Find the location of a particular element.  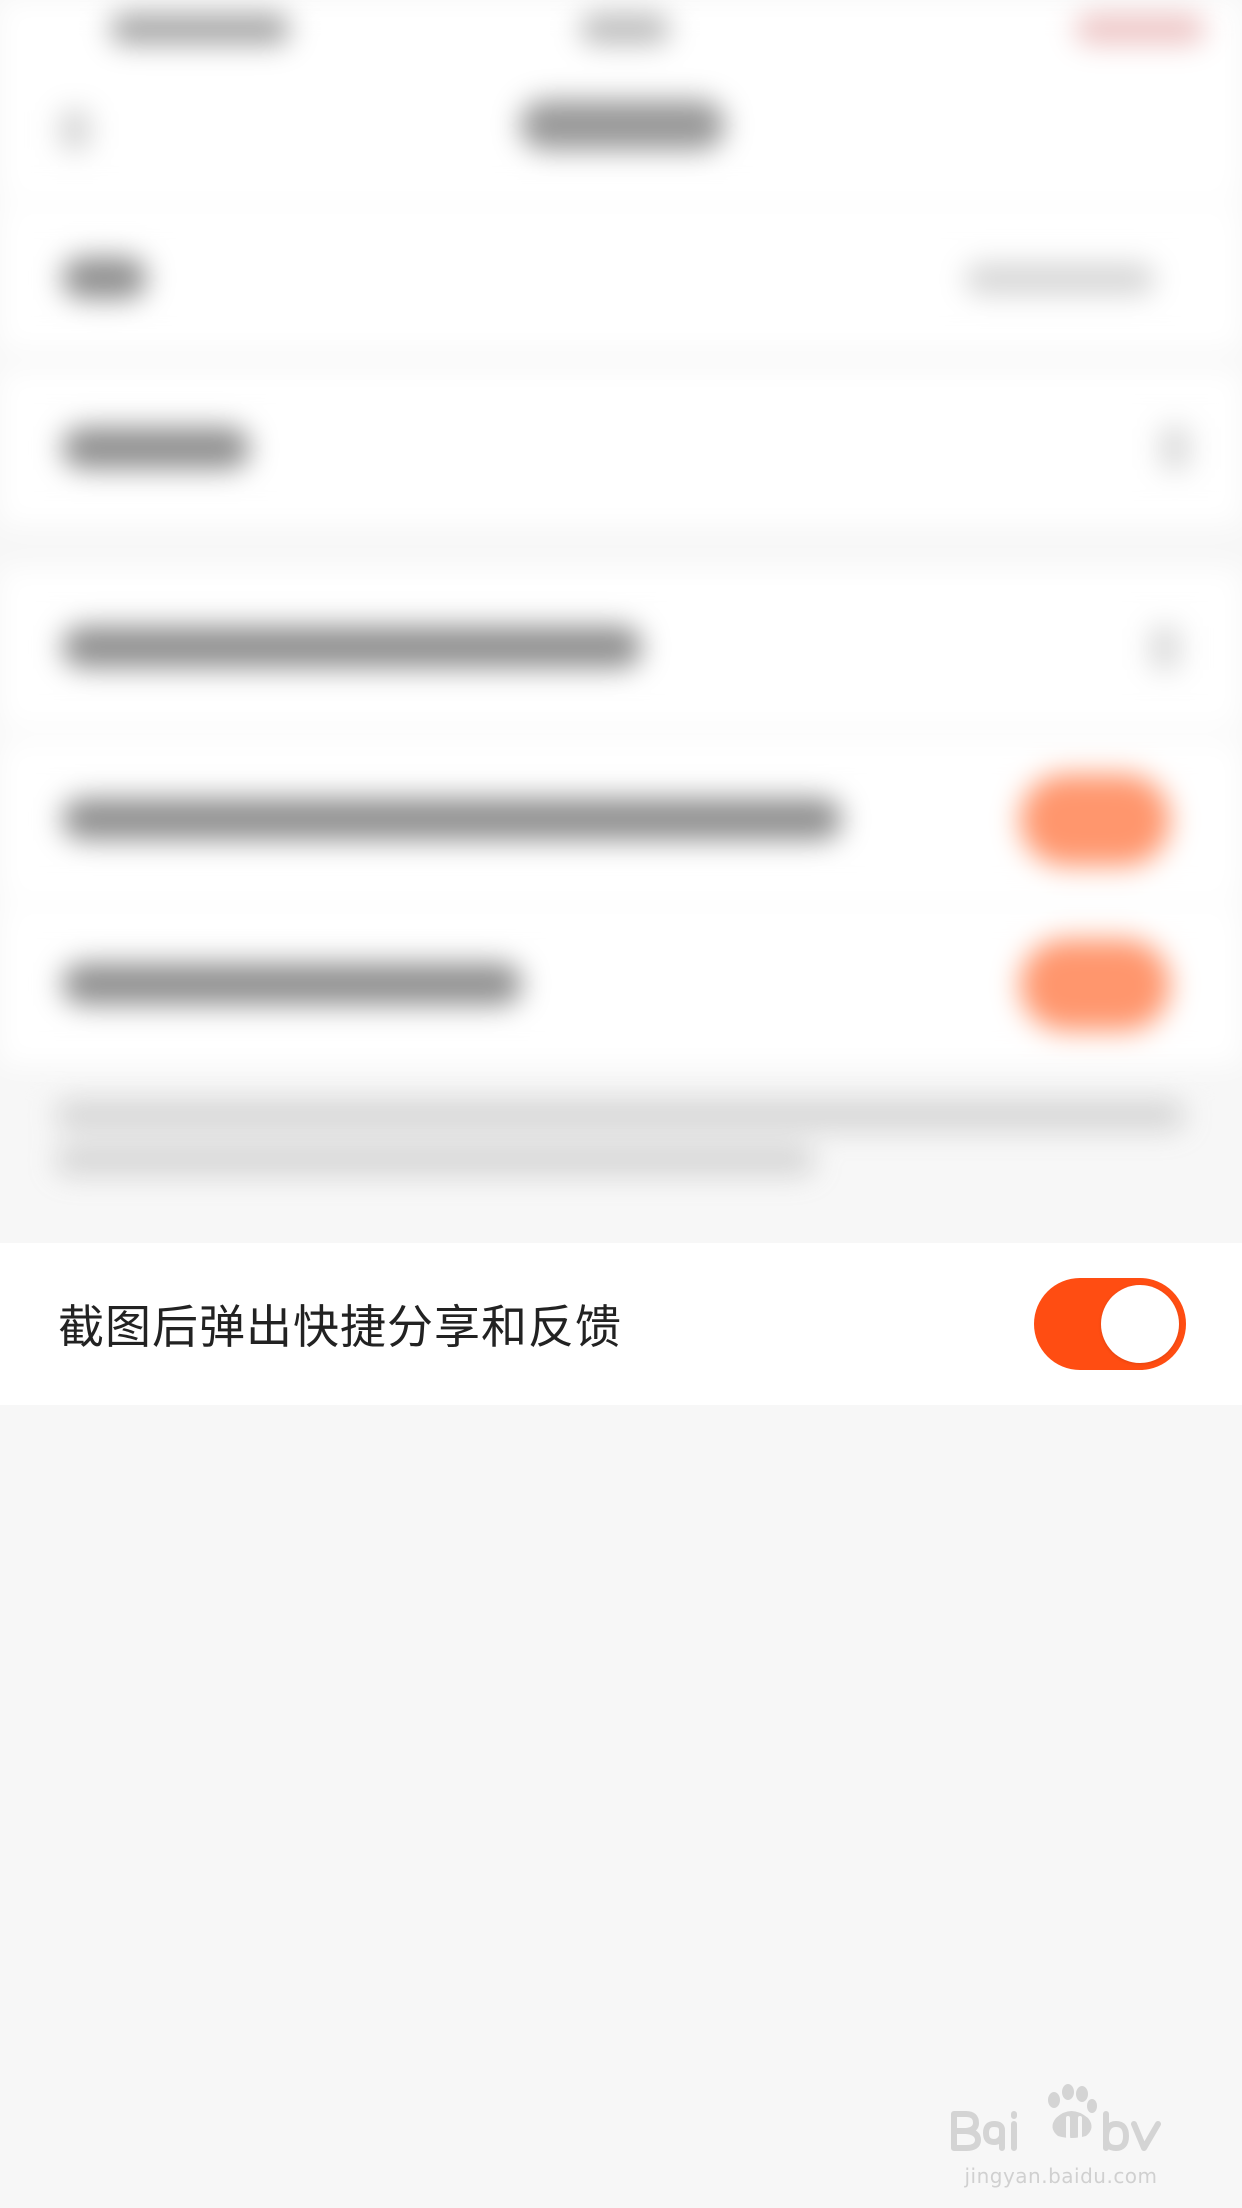

screenshot-share-feedback-setting-row: 截图后弹出快捷分享和反馈 is located at coordinates (621, 1324).